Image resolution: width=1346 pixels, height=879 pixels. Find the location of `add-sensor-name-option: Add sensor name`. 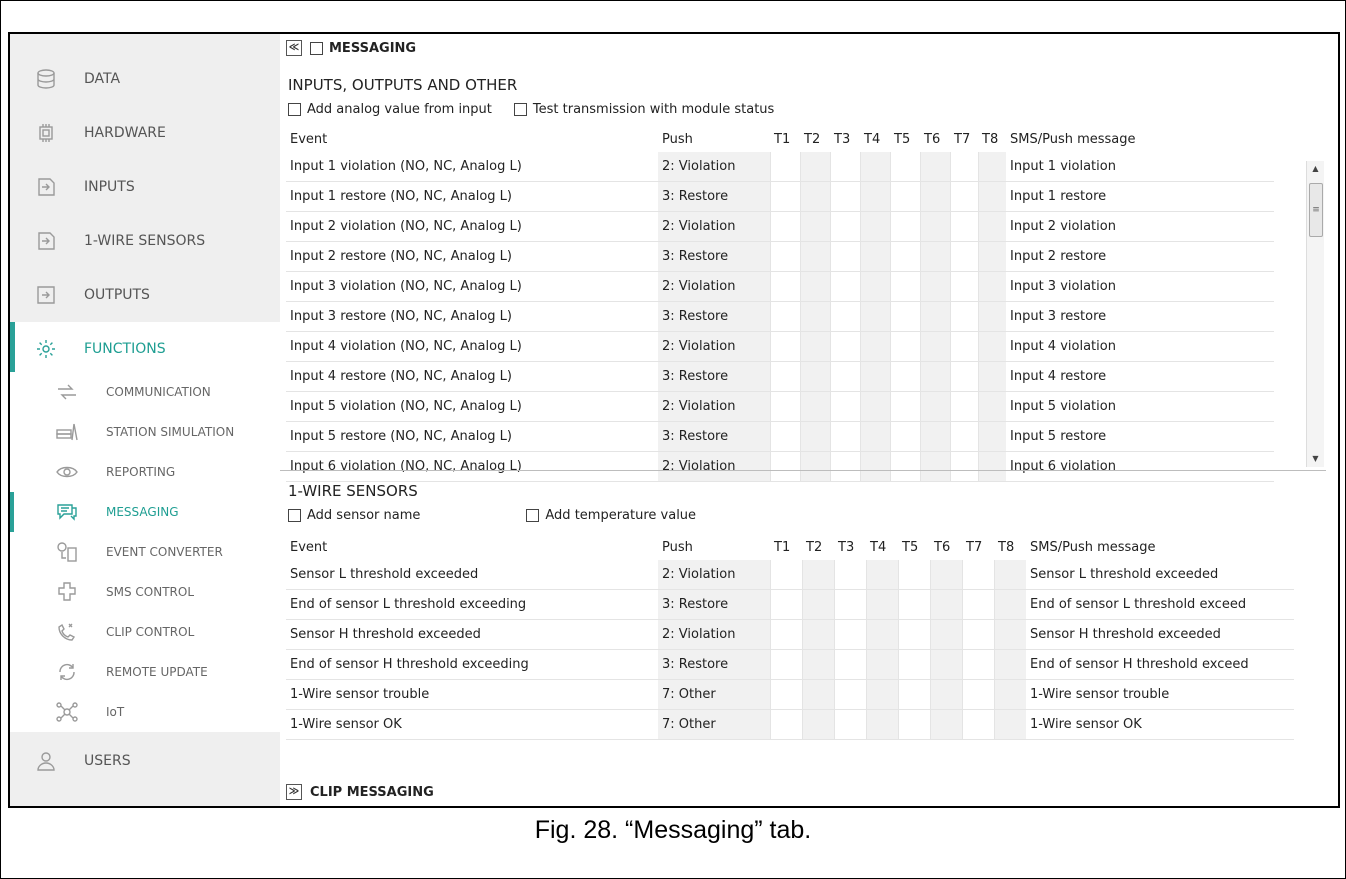

add-sensor-name-option: Add sensor name is located at coordinates (354, 515).